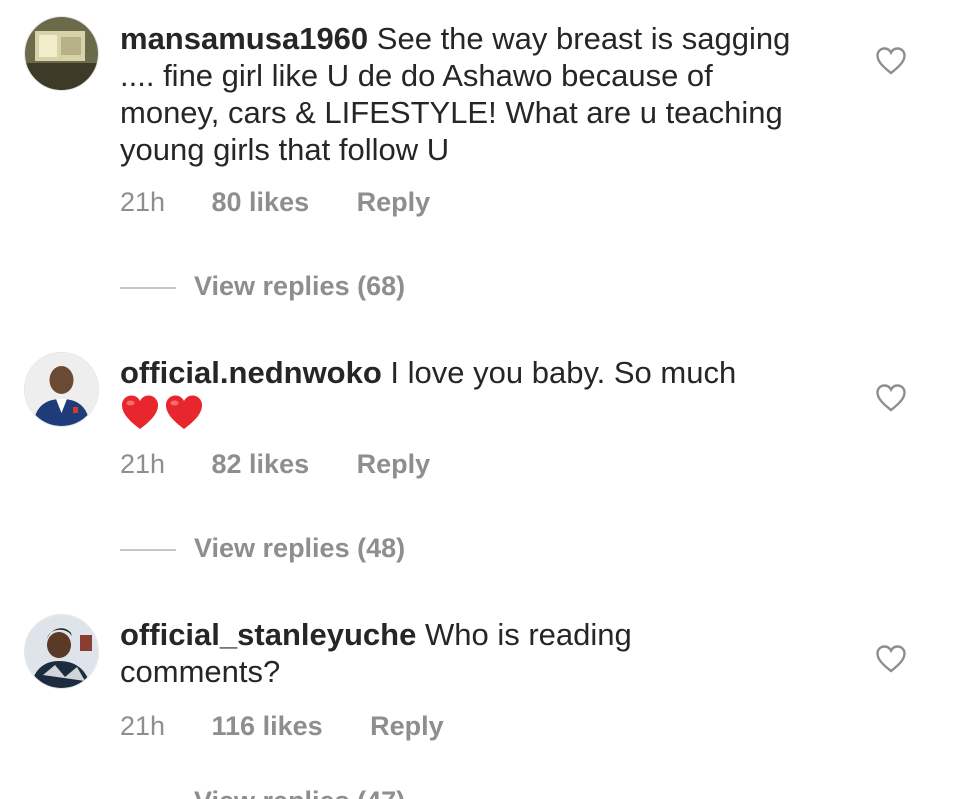 The width and height of the screenshot is (966, 799). What do you see at coordinates (261, 202) in the screenshot?
I see `comment-likes: 80 likes` at bounding box center [261, 202].